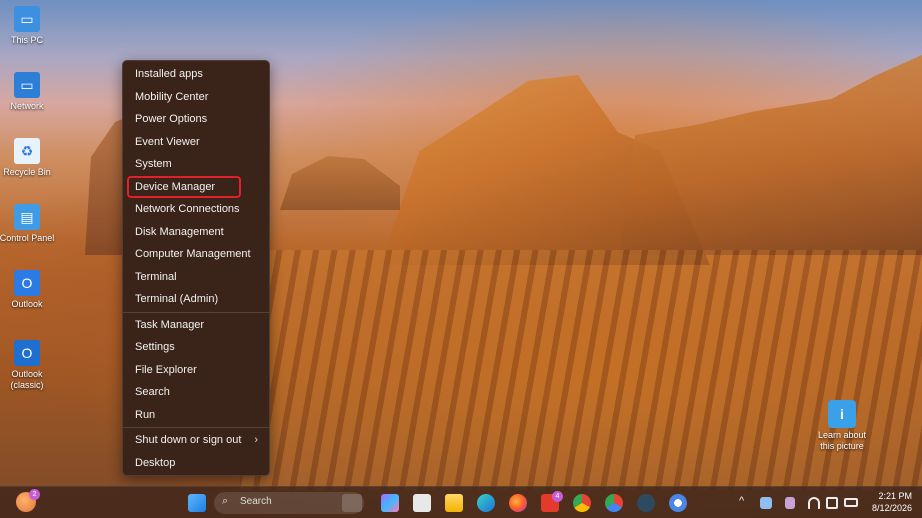 This screenshot has height=518, width=922. What do you see at coordinates (582, 503) in the screenshot?
I see `chrome-icon` at bounding box center [582, 503].